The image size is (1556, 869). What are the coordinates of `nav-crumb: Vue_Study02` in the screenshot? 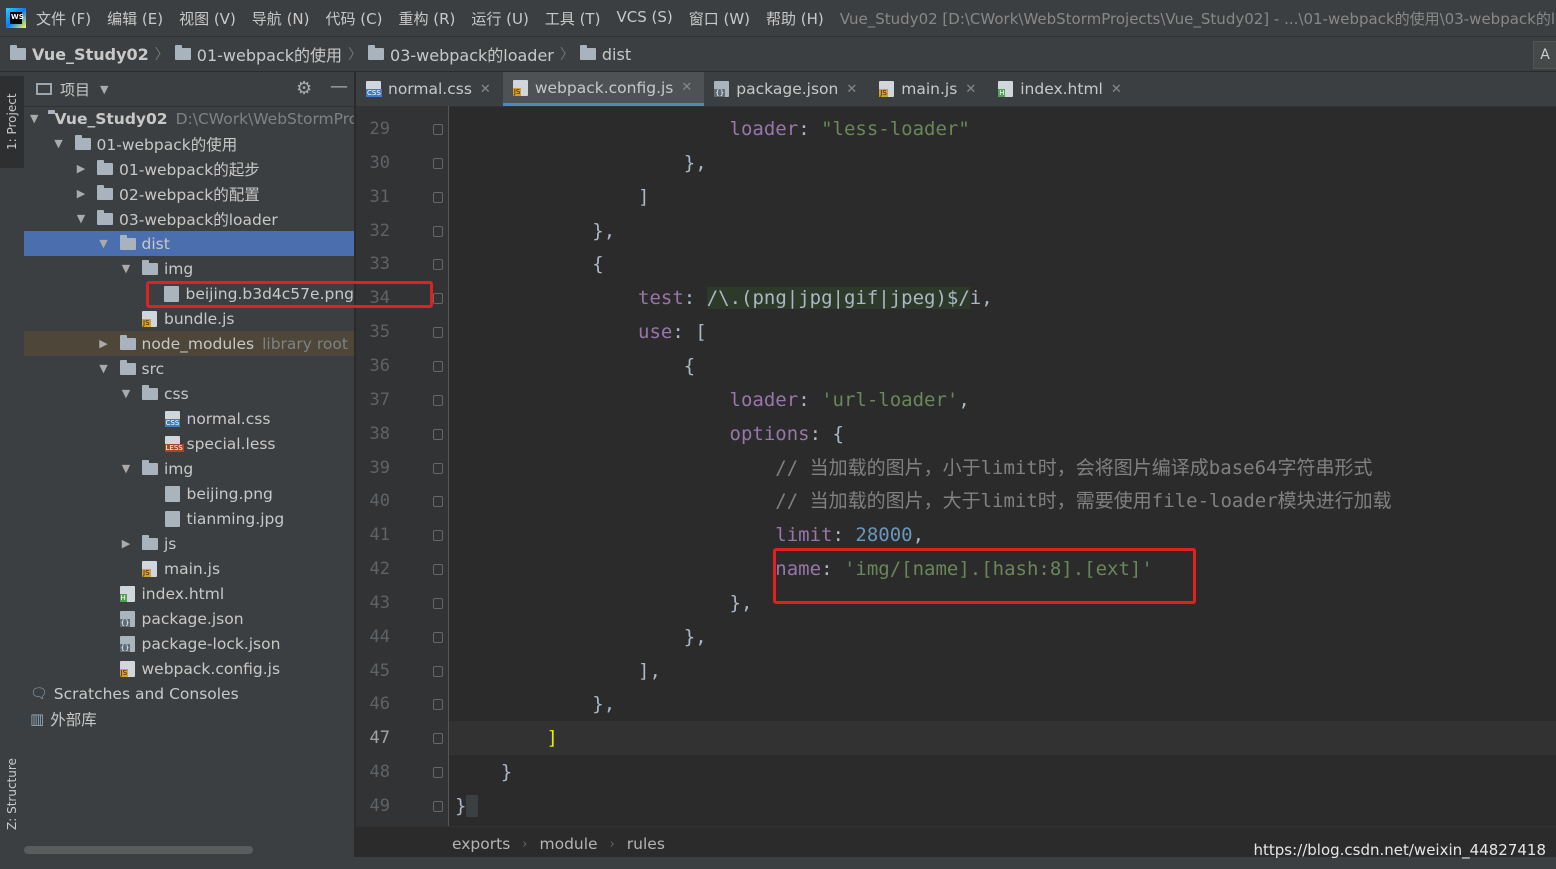 It's located at (79, 54).